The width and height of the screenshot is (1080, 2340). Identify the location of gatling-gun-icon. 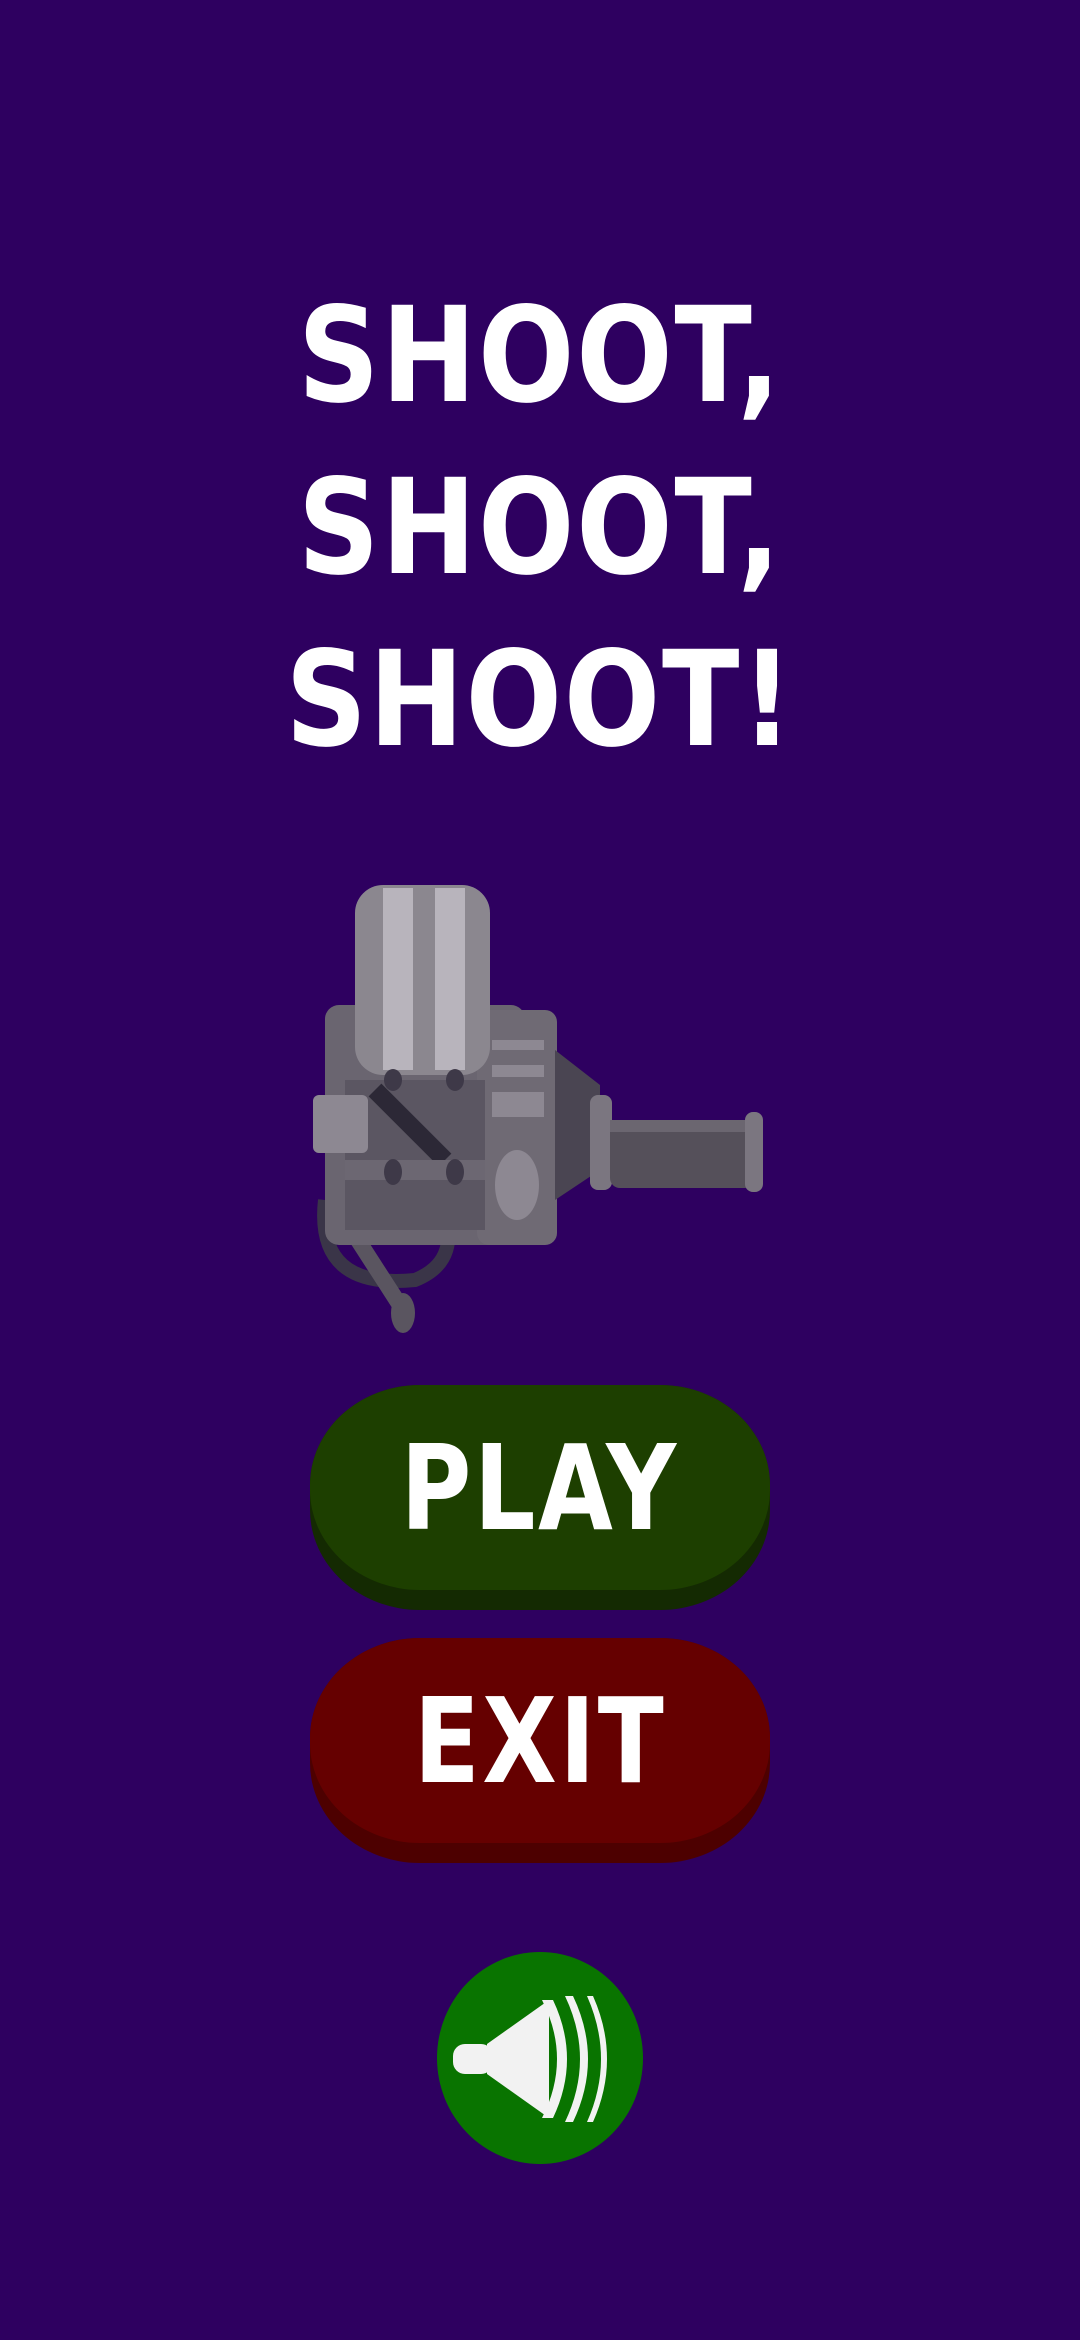
(540, 1110).